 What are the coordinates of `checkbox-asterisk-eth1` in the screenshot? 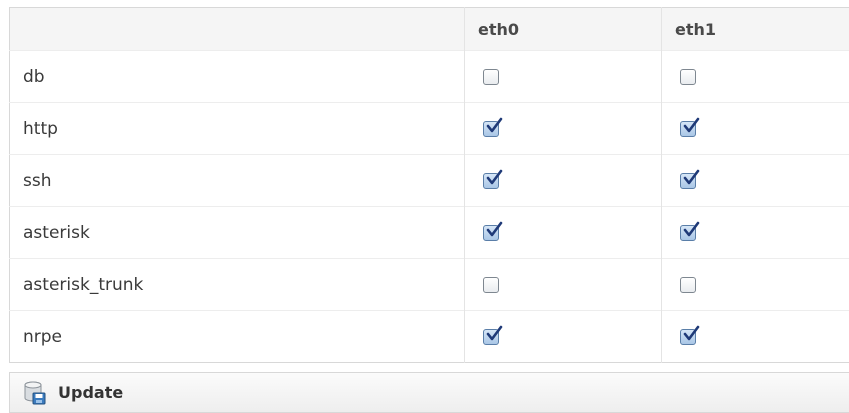 It's located at (690, 231).